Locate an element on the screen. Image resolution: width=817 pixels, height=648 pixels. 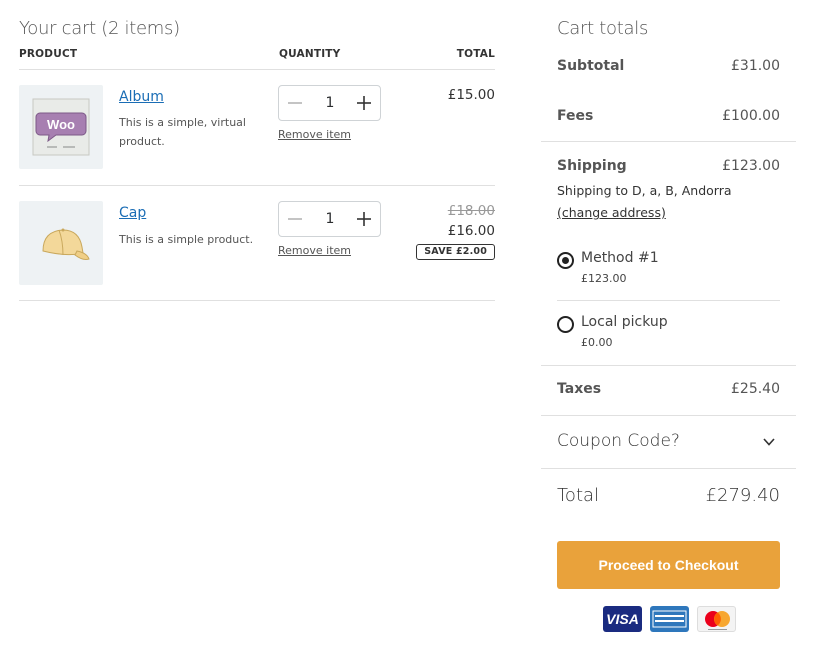
coupon-label: Coupon Code? is located at coordinates (618, 441).